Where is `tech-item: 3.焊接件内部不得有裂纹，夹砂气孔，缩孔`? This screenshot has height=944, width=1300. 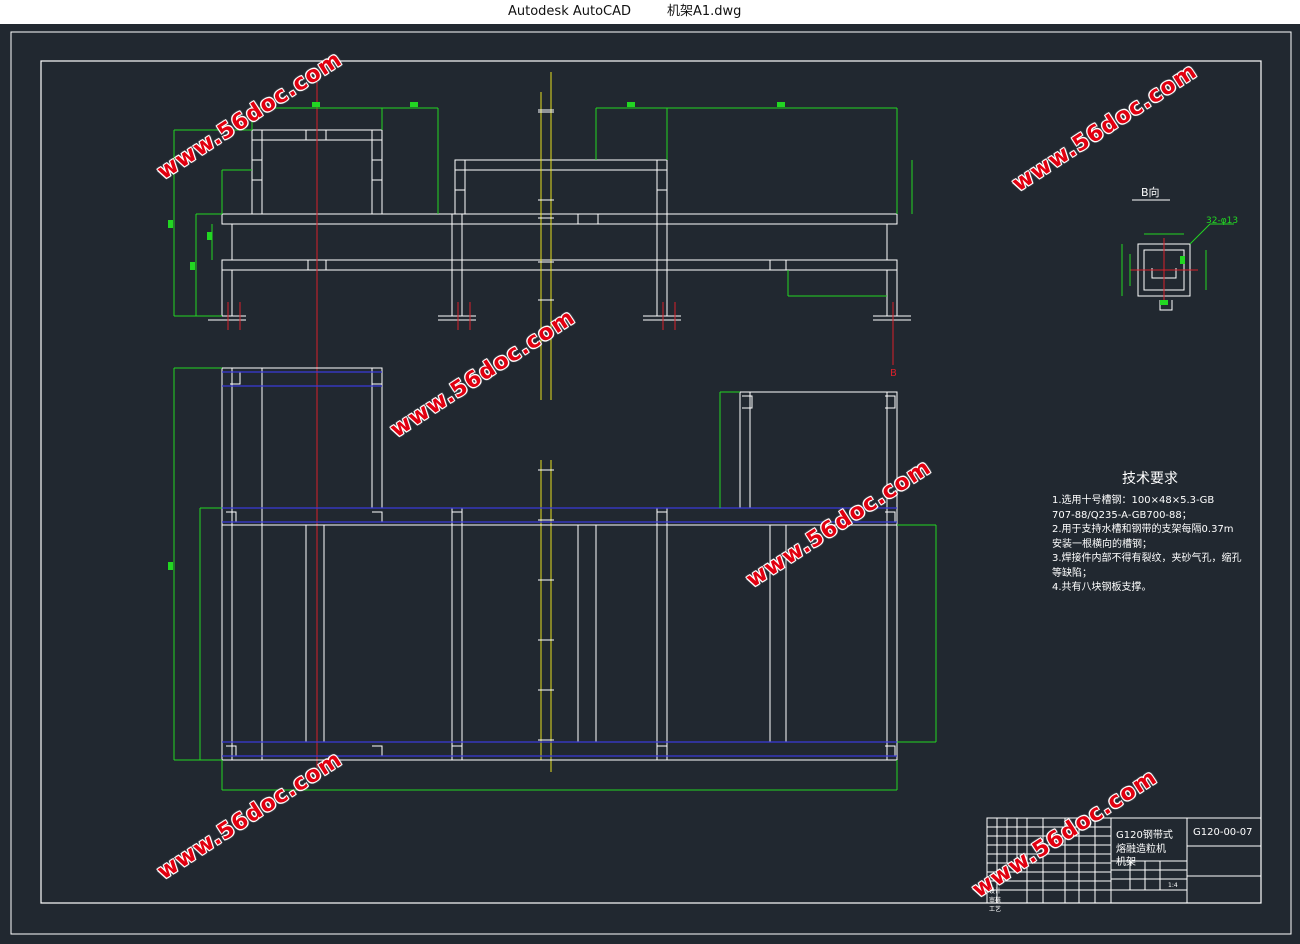
tech-item: 3.焊接件内部不得有裂纹，夹砂气孔，缩孔 is located at coordinates (1147, 558).